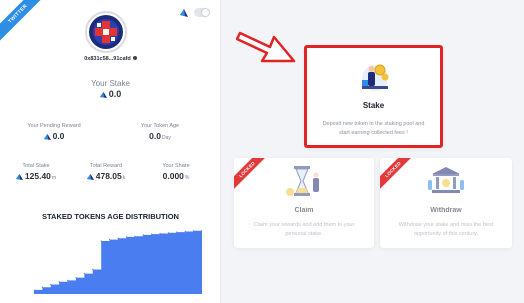 Image resolution: width=524 pixels, height=303 pixels. Describe the element at coordinates (187, 178) in the screenshot. I see `your-share-unit: %` at that location.